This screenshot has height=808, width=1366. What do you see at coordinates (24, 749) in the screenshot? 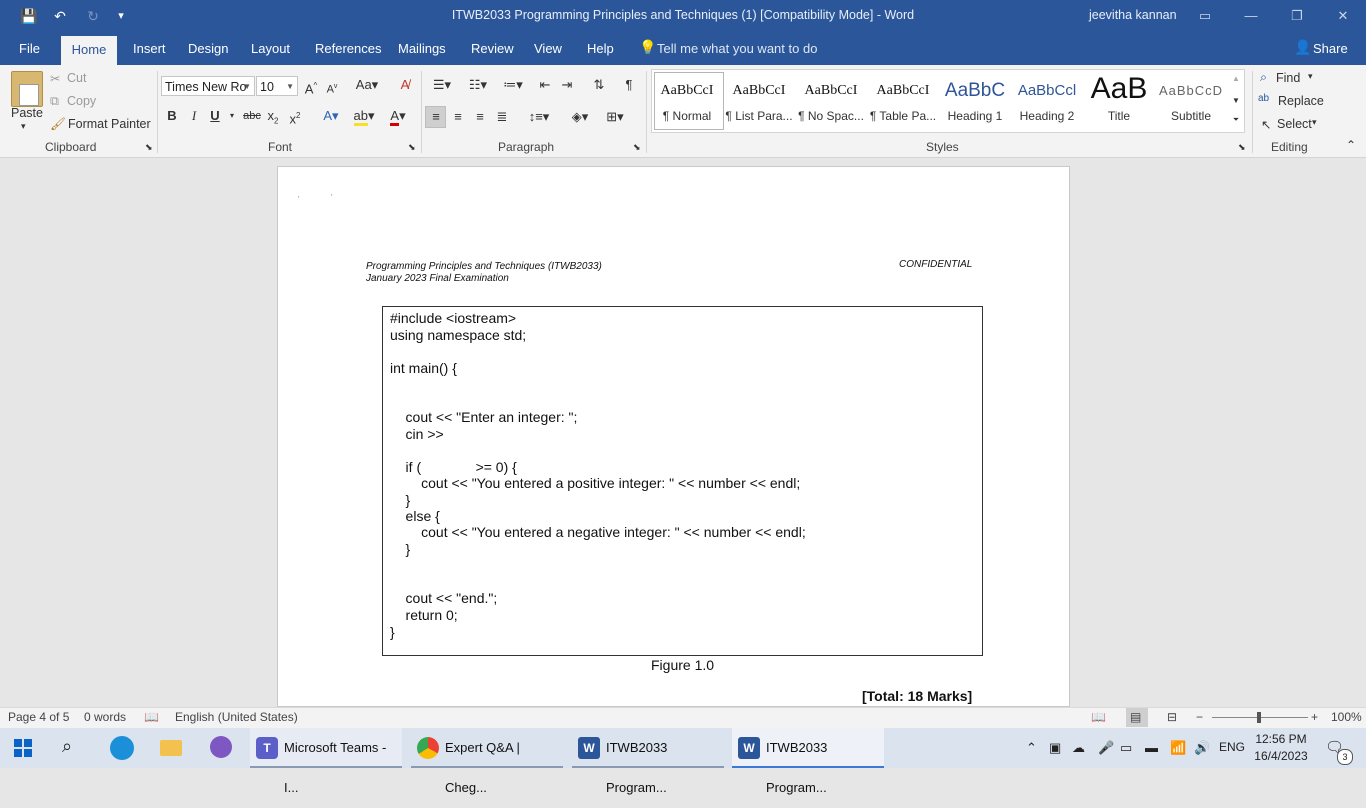
I see `windows-start-icon` at bounding box center [24, 749].